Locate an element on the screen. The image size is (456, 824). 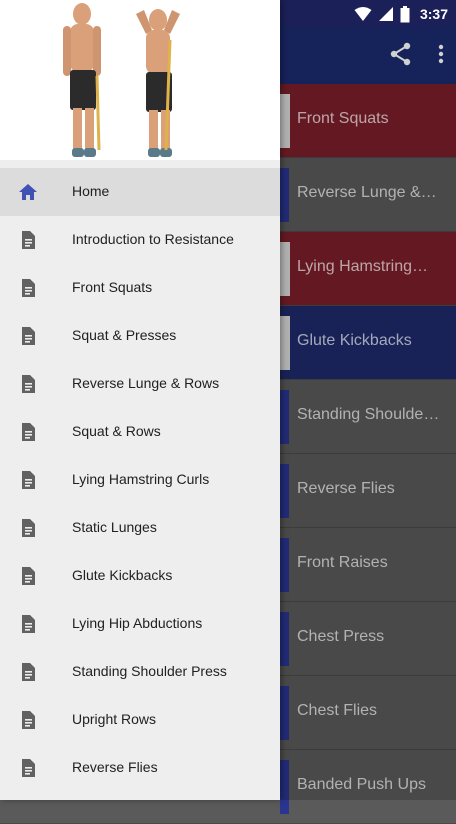
wifi-icon is located at coordinates (363, 14).